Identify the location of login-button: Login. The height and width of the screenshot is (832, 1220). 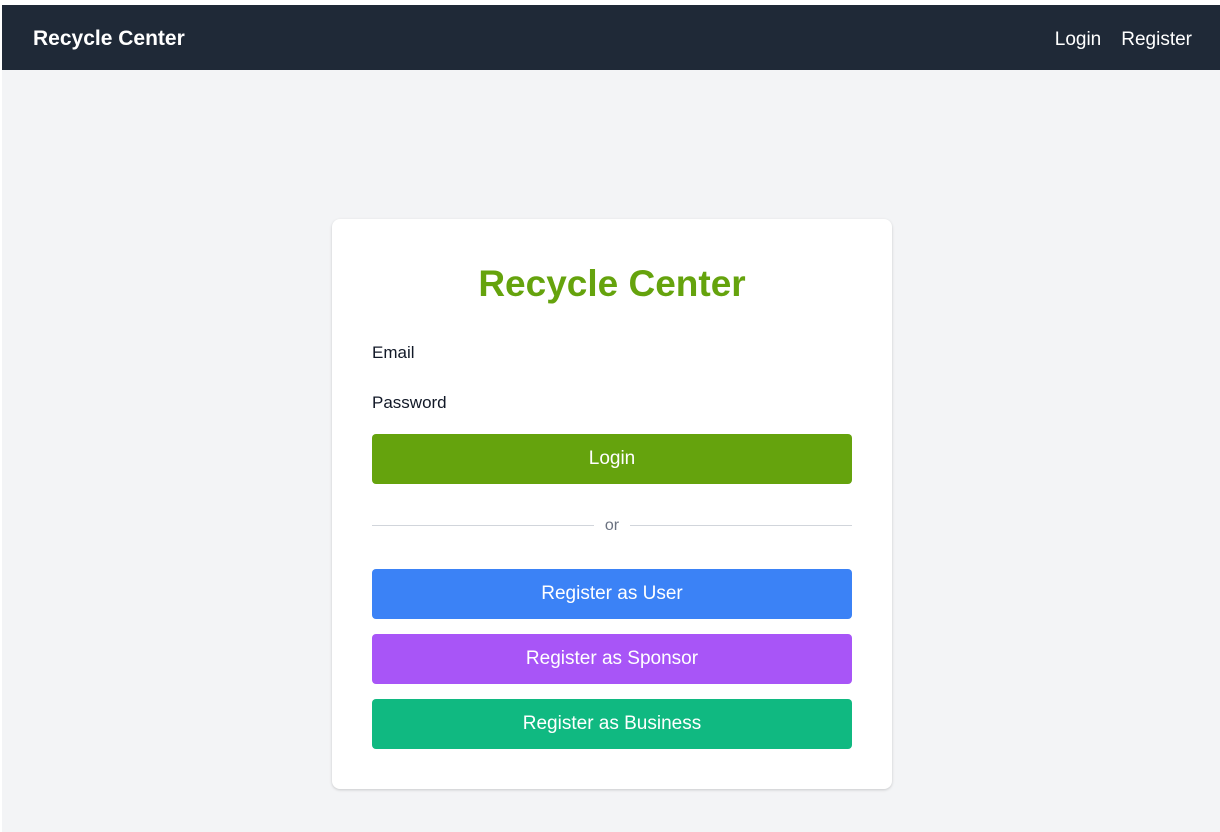
(612, 459).